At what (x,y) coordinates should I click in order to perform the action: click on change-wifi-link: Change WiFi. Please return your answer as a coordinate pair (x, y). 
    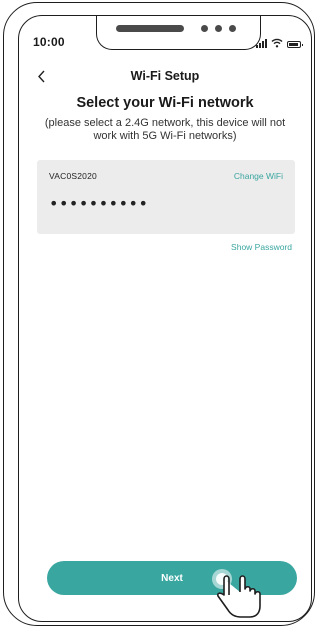
    Looking at the image, I should click on (258, 176).